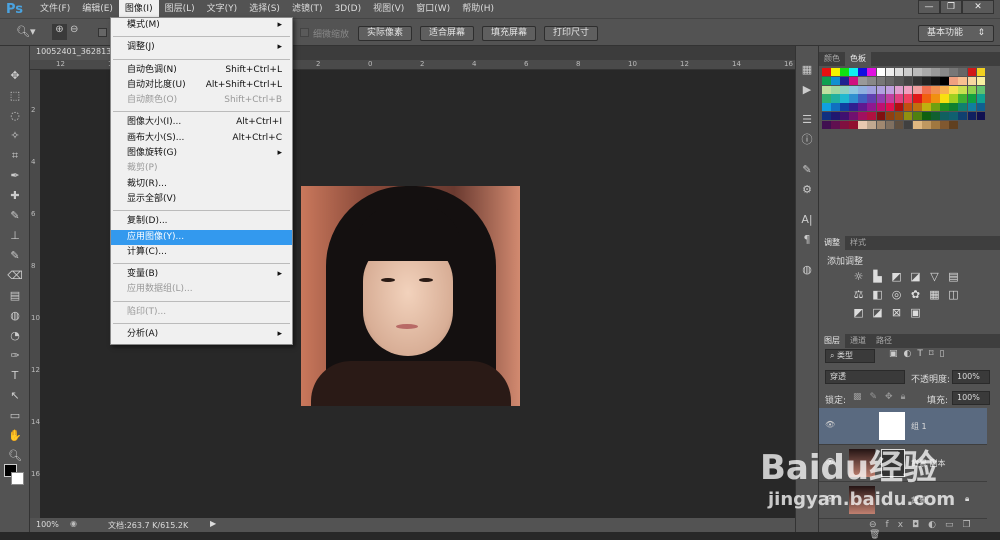  Describe the element at coordinates (201, 85) in the screenshot. I see `menu-item: 自动对比度(U) Alt+Shift+Ctrl+L` at that location.